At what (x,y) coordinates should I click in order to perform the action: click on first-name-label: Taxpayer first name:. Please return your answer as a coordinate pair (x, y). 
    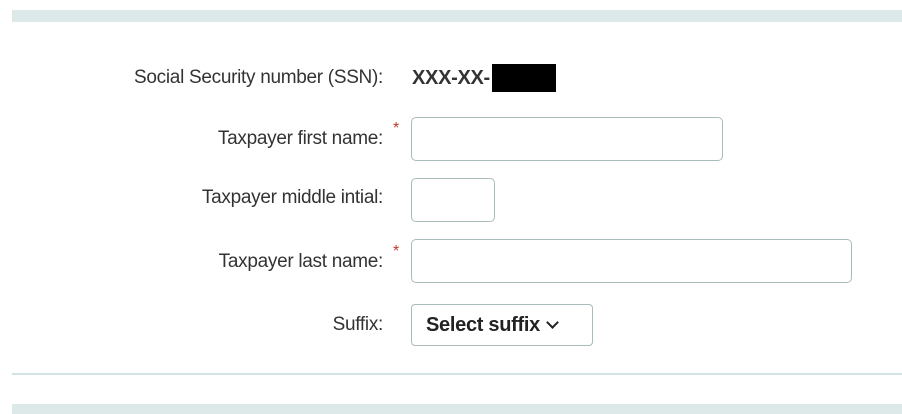
    Looking at the image, I should click on (300, 138).